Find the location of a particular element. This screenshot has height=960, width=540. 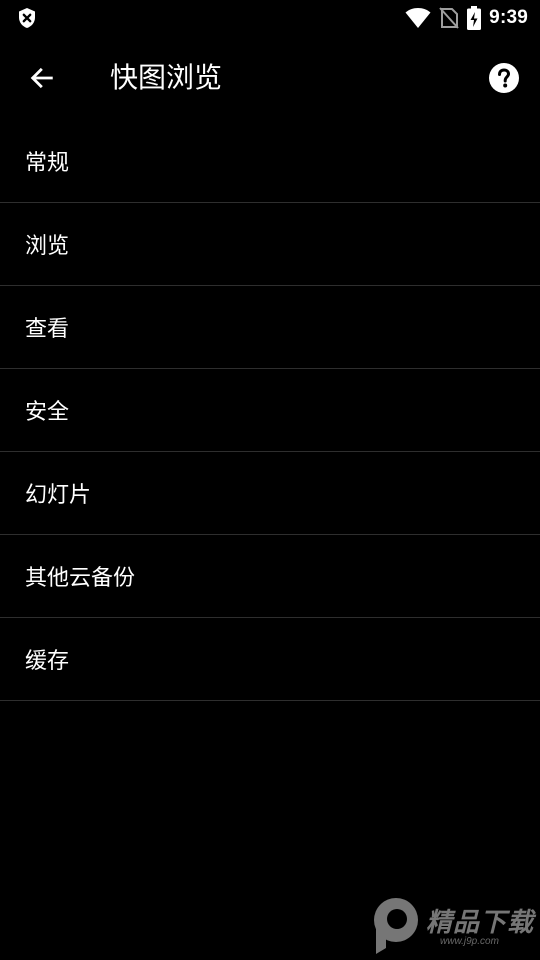

settings-item-general: 常规 is located at coordinates (270, 161).